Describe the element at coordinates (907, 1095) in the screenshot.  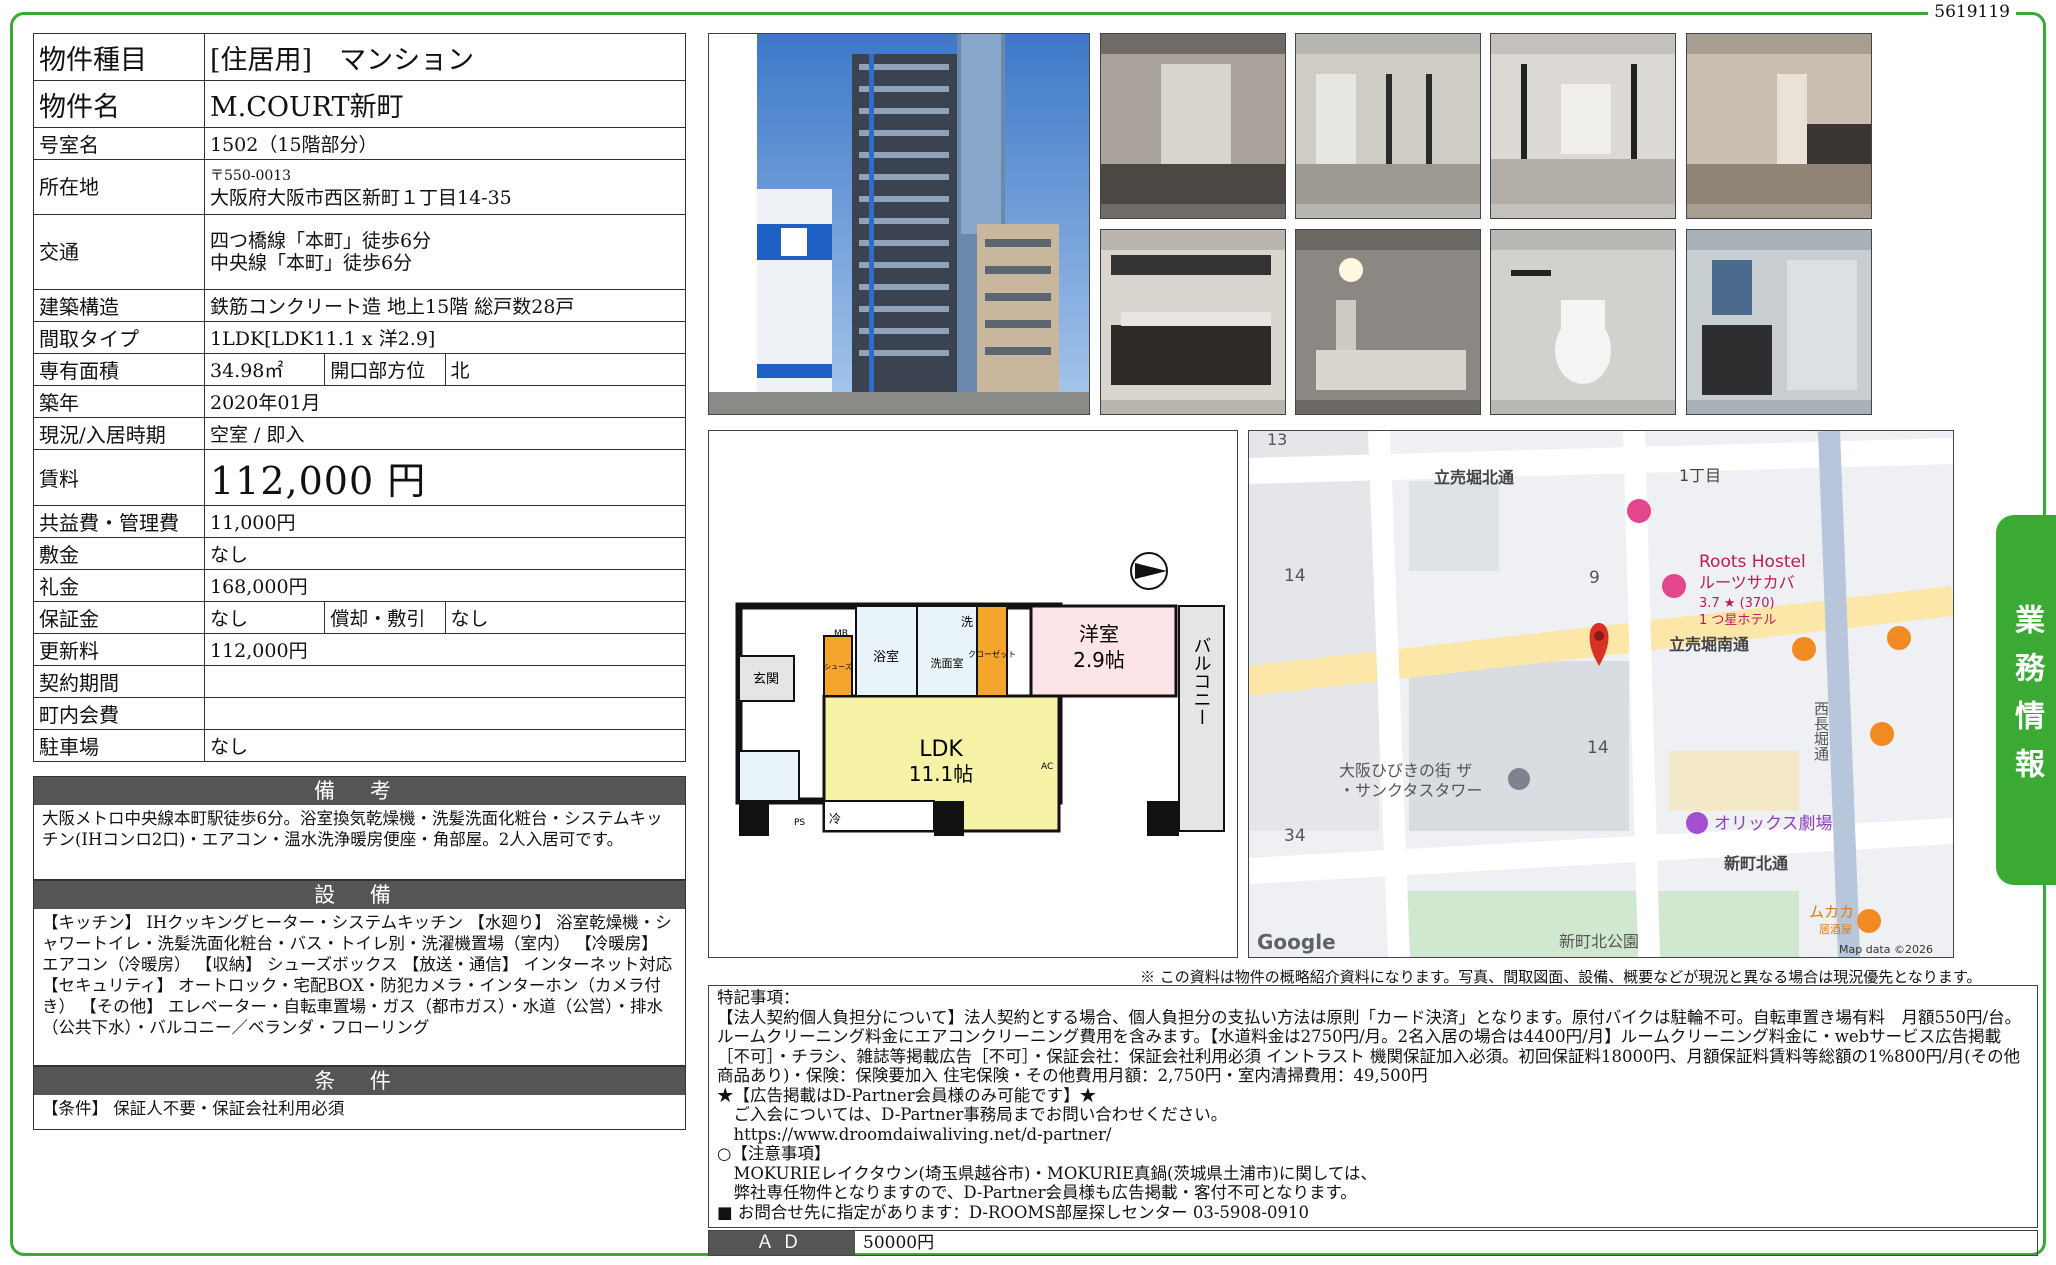
I see `notes-line-2: ★【広告掲載はD-Partner会員様のみ可能です】★` at that location.